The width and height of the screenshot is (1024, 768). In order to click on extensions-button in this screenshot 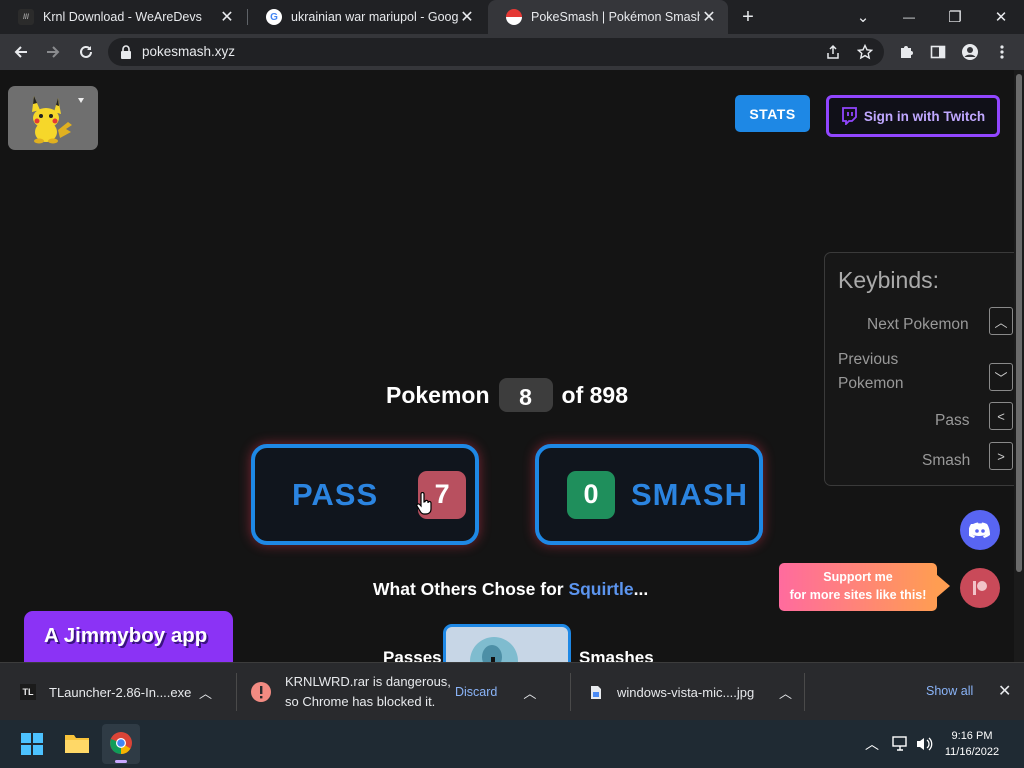, I will do `click(906, 52)`.